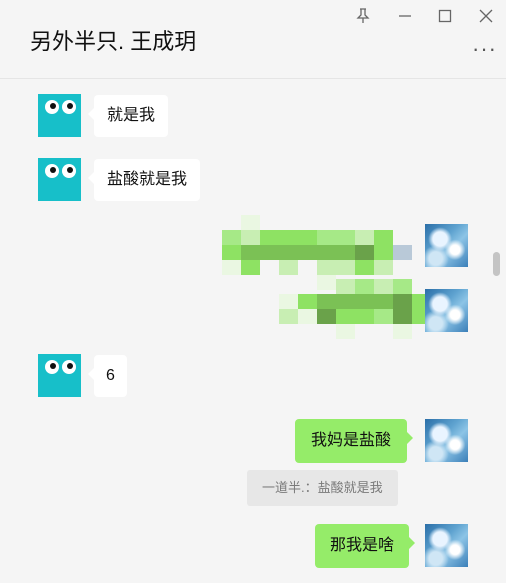 This screenshot has width=506, height=583. Describe the element at coordinates (363, 16) in the screenshot. I see `pin-icon` at that location.